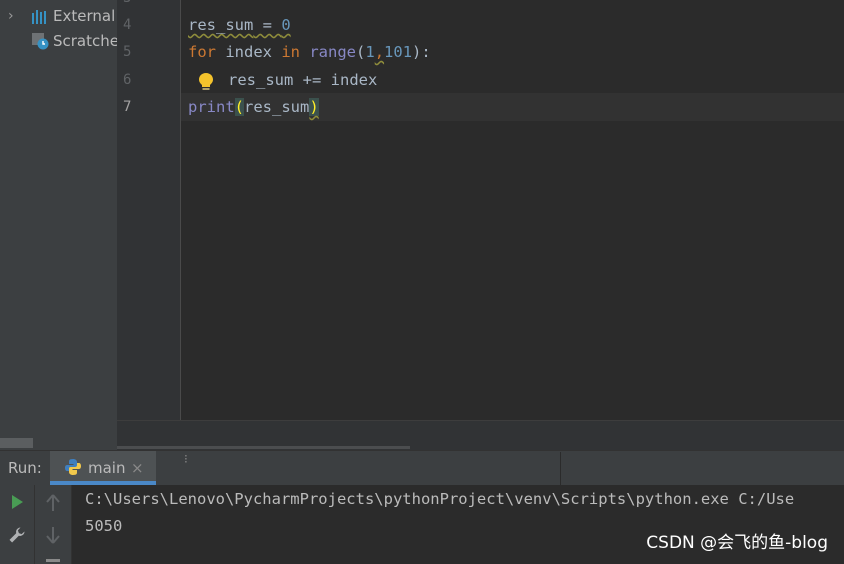 Image resolution: width=844 pixels, height=564 pixels. I want to click on run-label: Run:, so click(25, 468).